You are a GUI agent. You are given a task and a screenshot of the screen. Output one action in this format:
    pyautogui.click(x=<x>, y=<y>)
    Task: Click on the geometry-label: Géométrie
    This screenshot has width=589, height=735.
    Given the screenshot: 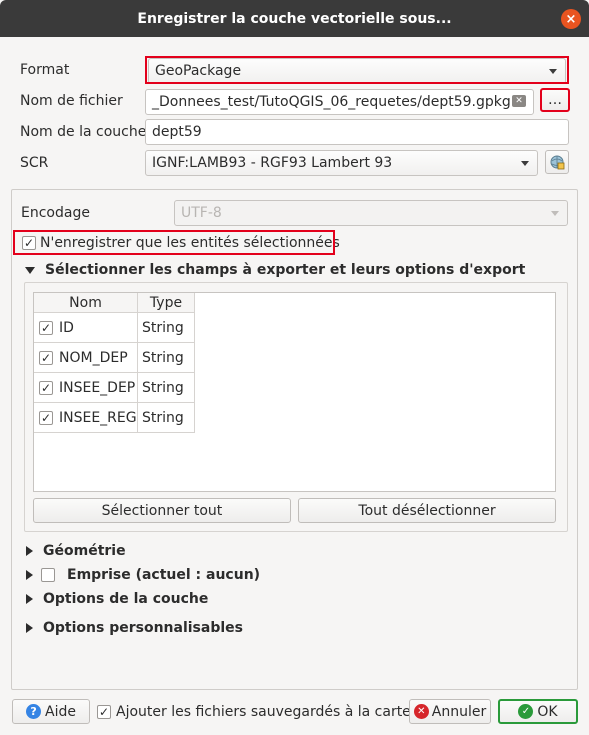 What is the action you would take?
    pyautogui.click(x=84, y=551)
    